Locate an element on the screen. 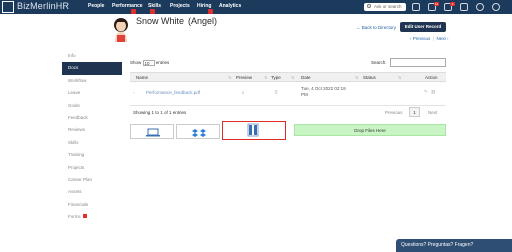  employee-name: Snow White is located at coordinates (160, 21).